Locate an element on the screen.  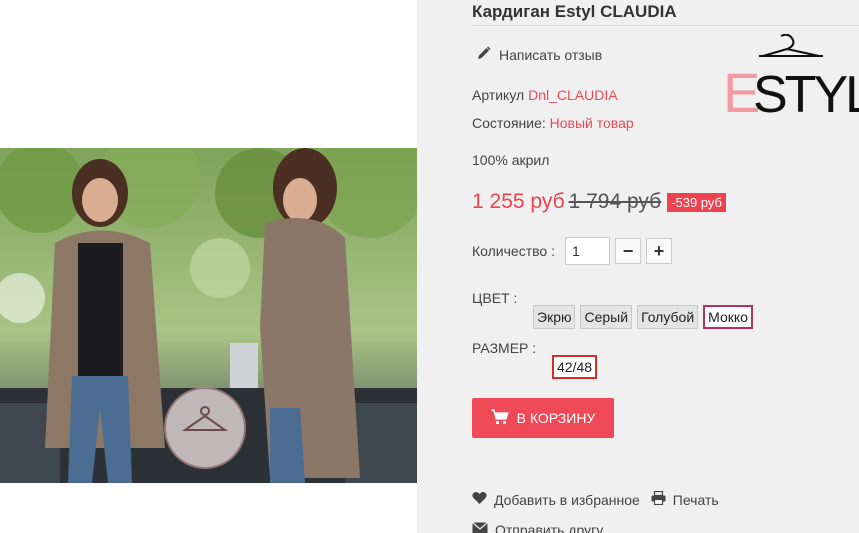
condition-row: Состояние: Новый товар is located at coordinates (553, 123).